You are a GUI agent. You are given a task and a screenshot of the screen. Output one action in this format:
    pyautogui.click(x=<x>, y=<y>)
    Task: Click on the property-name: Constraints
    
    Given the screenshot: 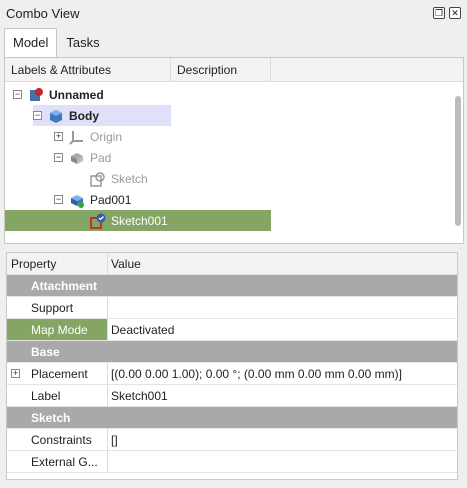 What is the action you would take?
    pyautogui.click(x=57, y=439)
    